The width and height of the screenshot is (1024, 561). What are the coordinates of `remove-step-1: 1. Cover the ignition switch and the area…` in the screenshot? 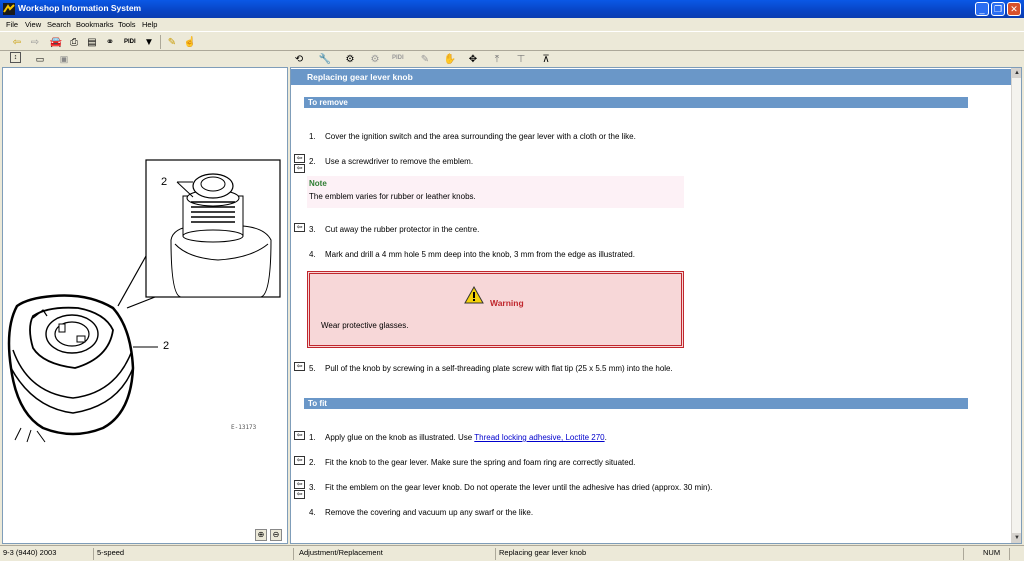 It's located at (472, 136).